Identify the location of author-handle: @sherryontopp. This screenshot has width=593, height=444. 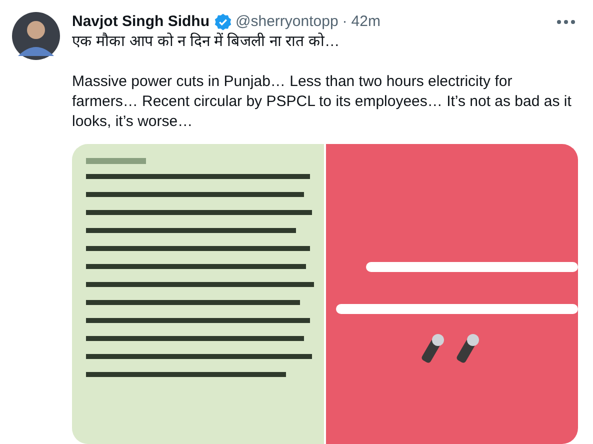
(287, 22).